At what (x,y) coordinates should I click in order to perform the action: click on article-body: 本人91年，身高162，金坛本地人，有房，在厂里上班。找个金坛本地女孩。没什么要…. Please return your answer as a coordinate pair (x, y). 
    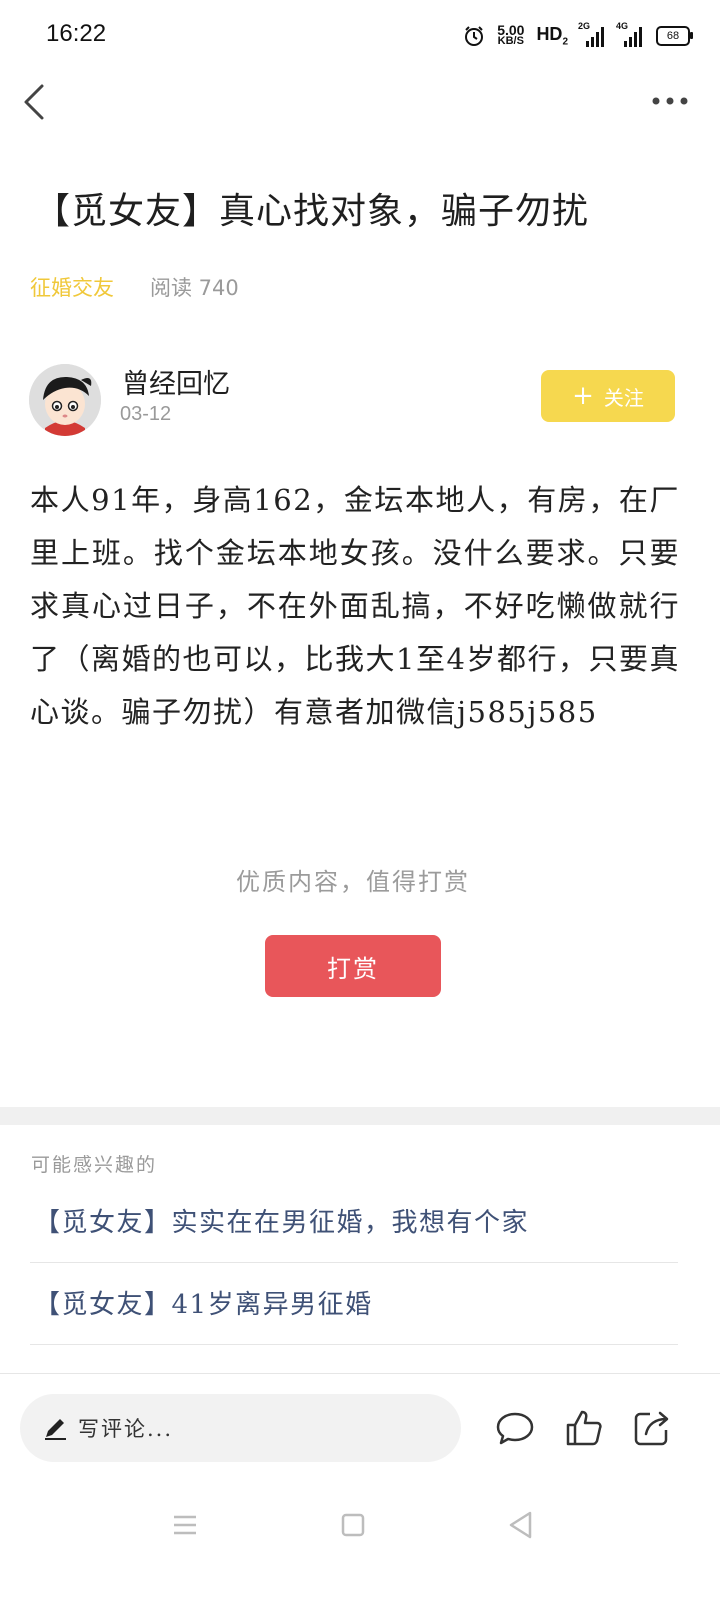
    Looking at the image, I should click on (355, 606).